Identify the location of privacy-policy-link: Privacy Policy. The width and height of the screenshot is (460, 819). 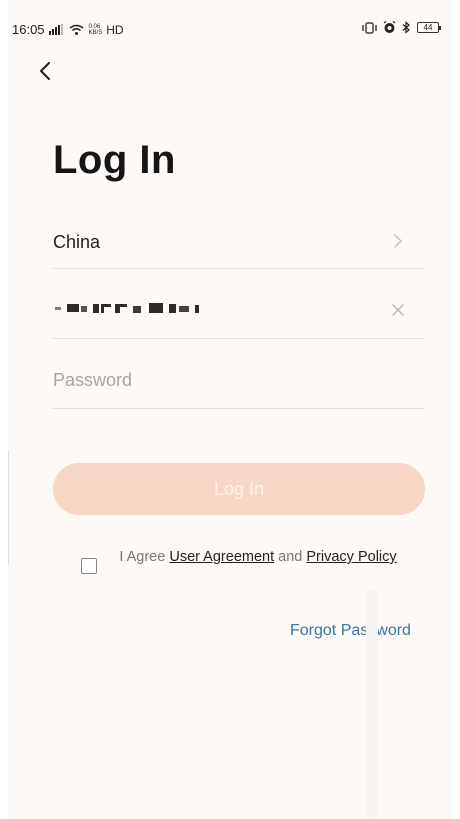
(351, 557).